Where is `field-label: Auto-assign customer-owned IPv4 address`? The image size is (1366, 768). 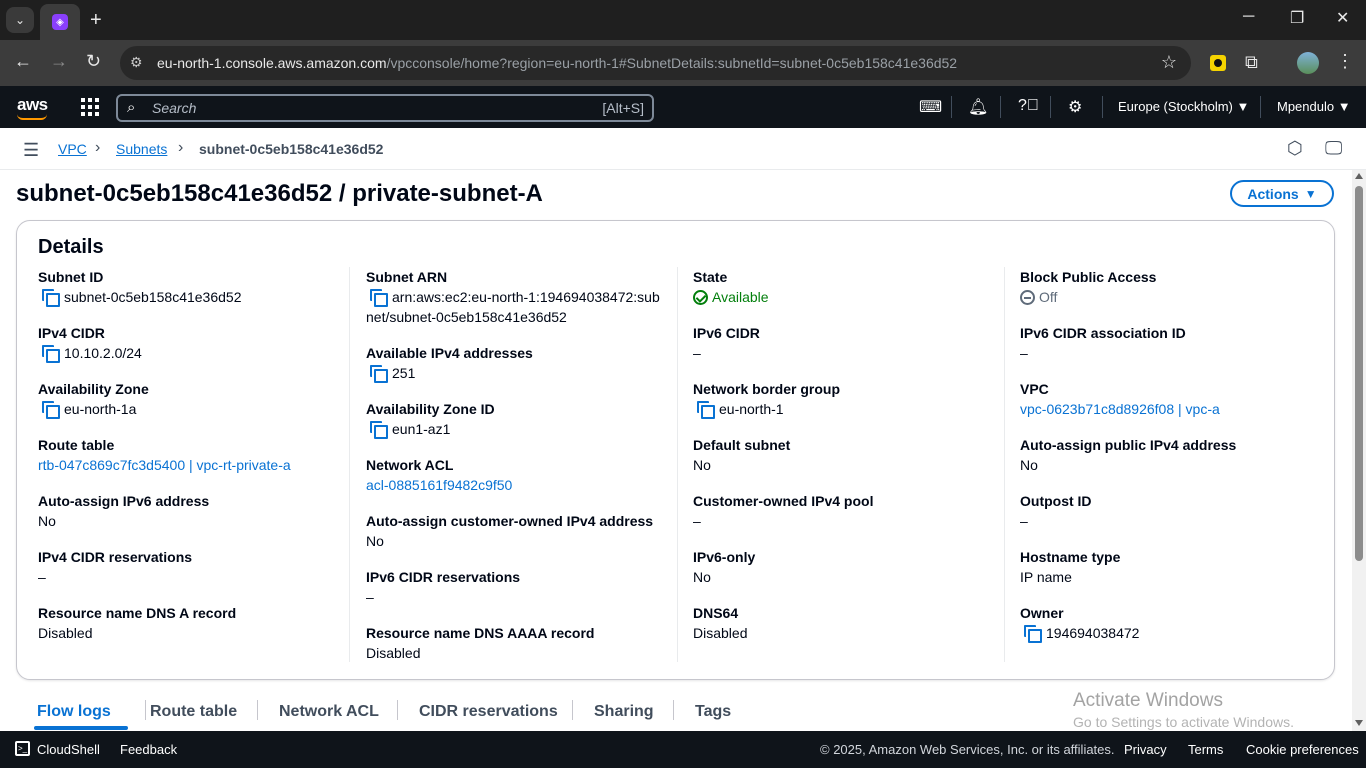
field-label: Auto-assign customer-owned IPv4 address is located at coordinates (510, 521).